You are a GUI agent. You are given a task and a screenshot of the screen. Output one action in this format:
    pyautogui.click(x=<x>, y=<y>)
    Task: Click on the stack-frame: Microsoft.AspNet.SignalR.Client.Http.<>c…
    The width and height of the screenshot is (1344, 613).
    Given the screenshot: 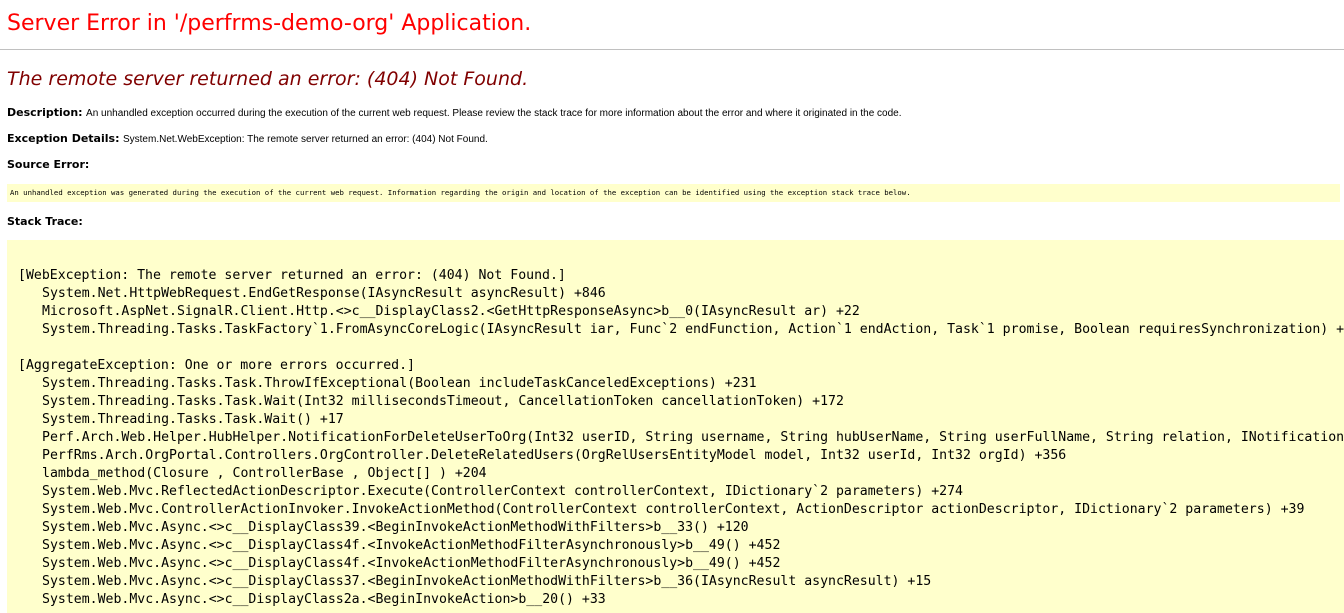 What is the action you would take?
    pyautogui.click(x=451, y=311)
    